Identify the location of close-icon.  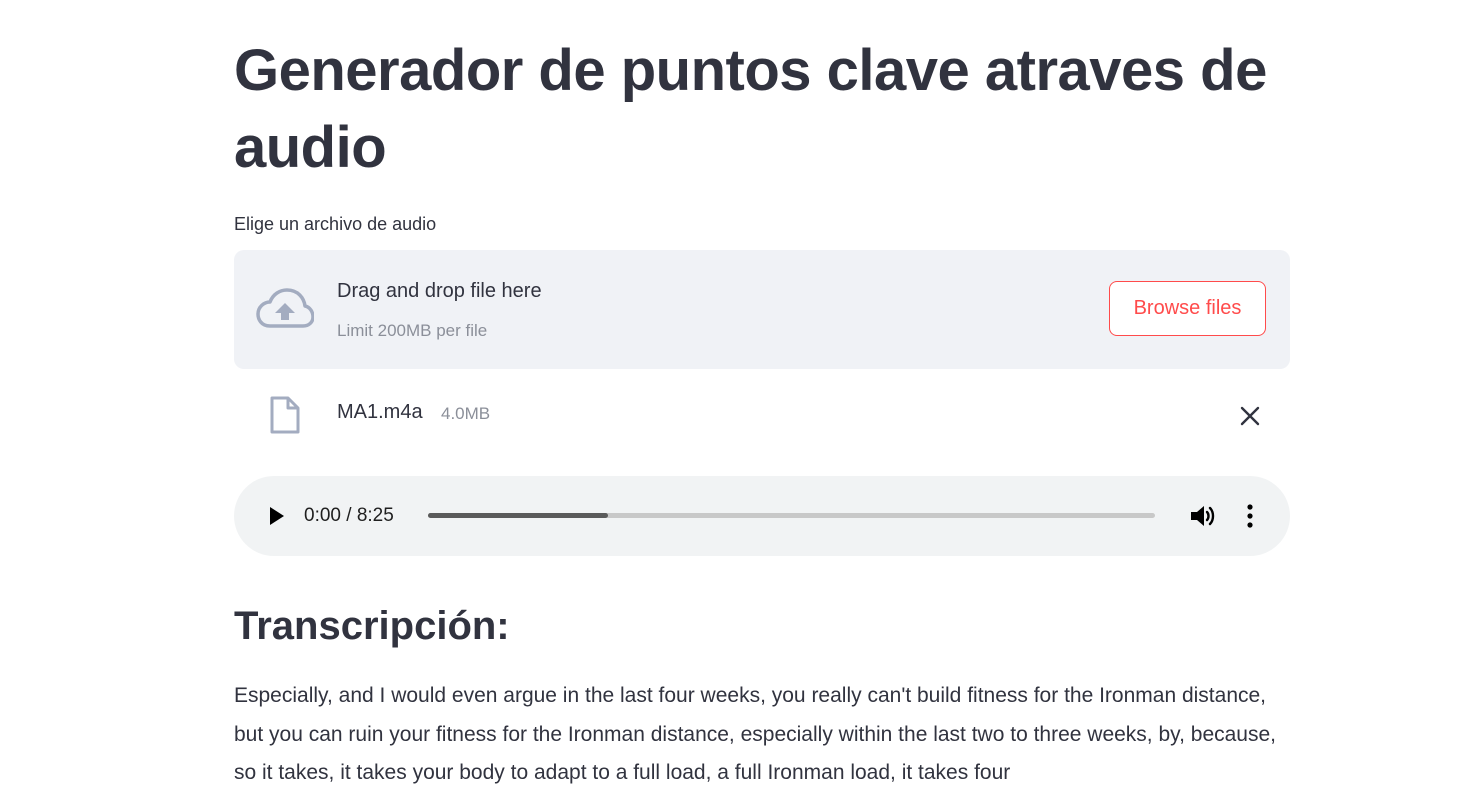
(1250, 416).